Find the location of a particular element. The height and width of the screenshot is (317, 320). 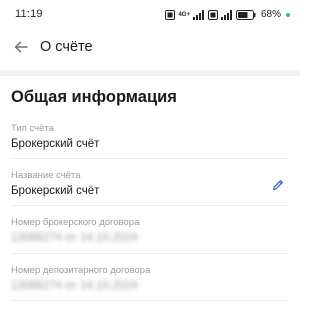

battery-saver-dot is located at coordinates (288, 14).